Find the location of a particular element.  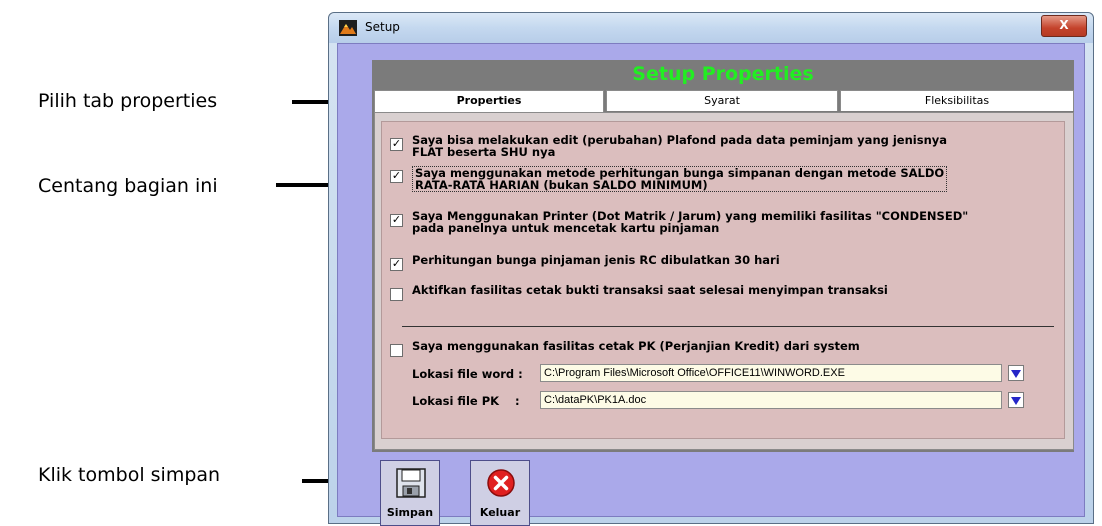

save-button: Simpan is located at coordinates (410, 493).